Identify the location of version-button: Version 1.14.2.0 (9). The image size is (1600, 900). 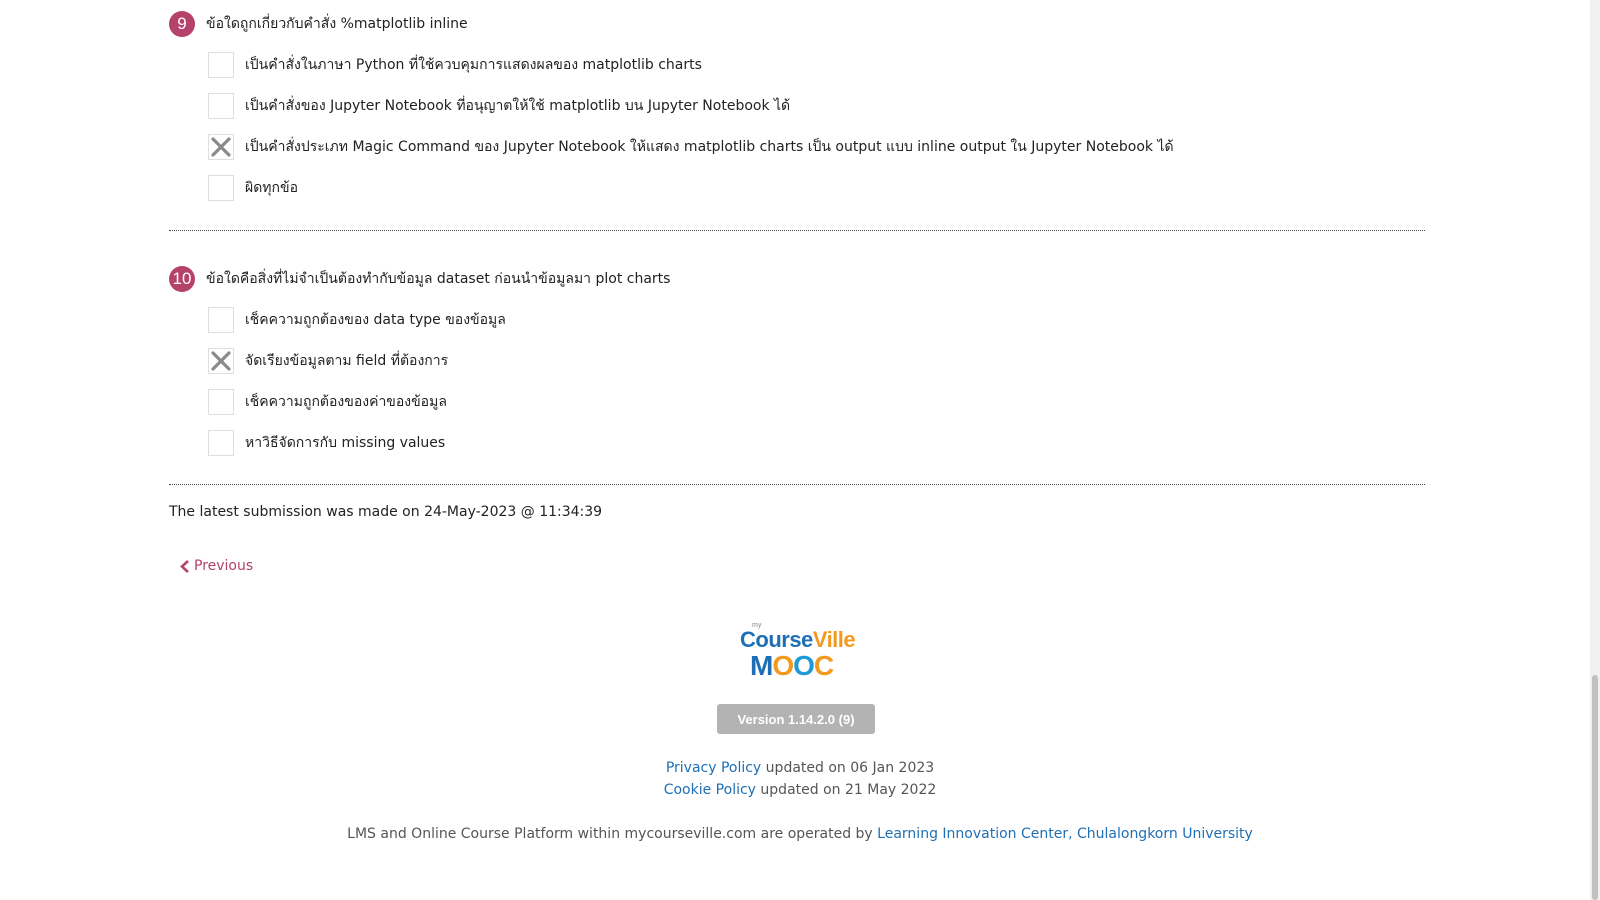
(796, 719).